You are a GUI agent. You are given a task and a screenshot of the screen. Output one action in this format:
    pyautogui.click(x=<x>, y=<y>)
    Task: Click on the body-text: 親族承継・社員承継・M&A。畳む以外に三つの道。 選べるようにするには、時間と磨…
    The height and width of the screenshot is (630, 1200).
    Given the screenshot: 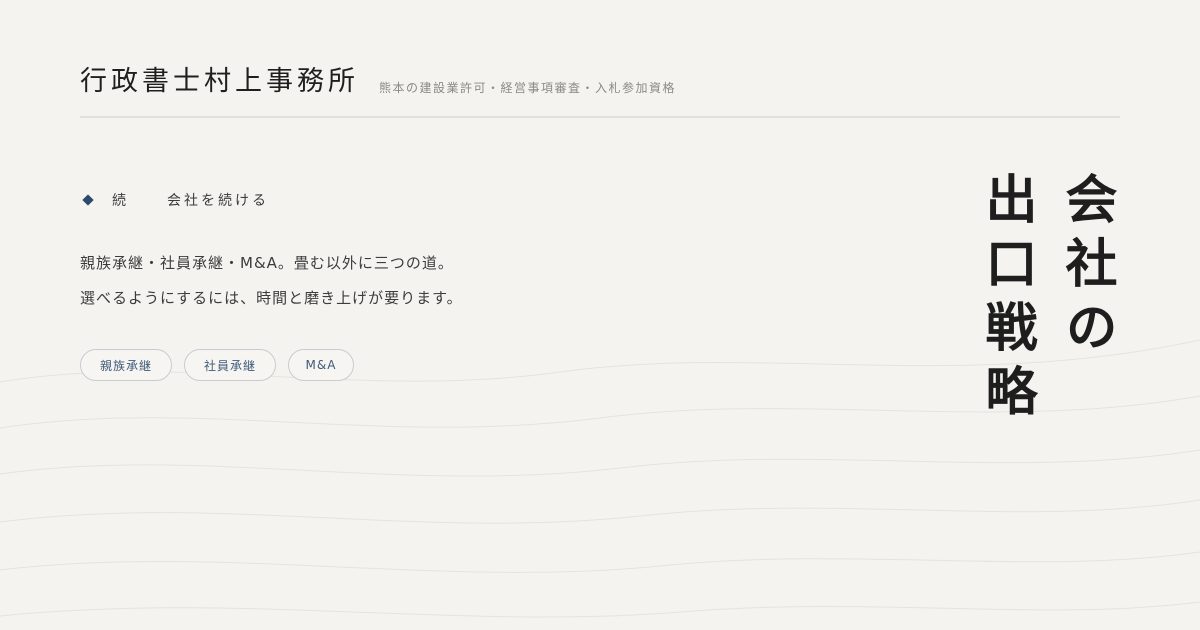 What is the action you would take?
    pyautogui.click(x=271, y=281)
    